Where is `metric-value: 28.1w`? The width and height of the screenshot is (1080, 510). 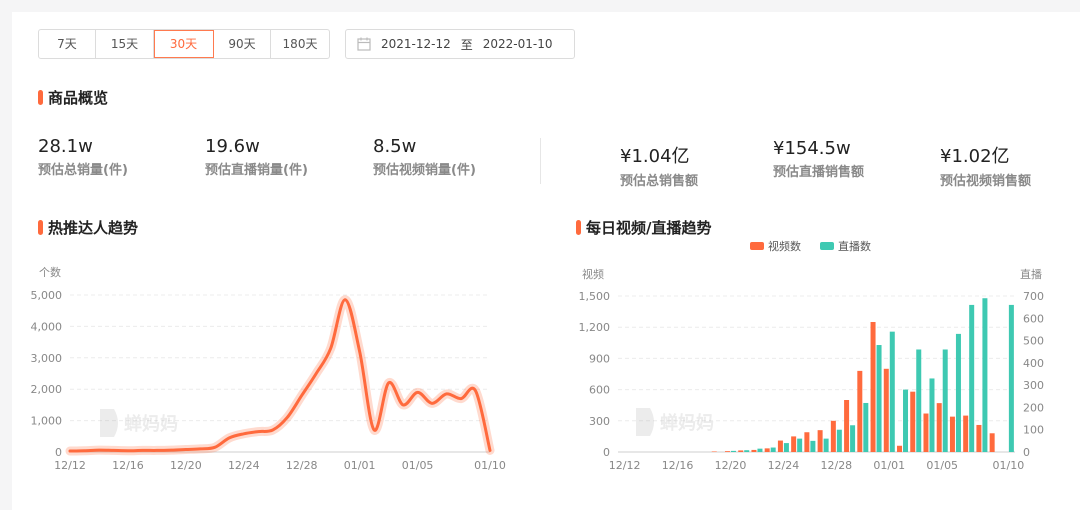
metric-value: 28.1w is located at coordinates (65, 146).